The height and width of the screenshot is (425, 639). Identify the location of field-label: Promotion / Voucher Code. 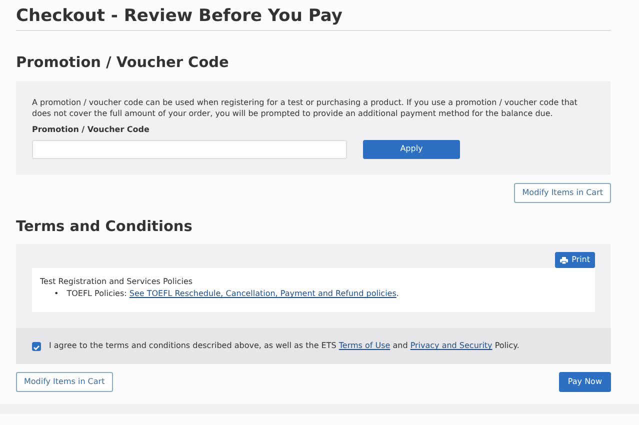
(91, 130).